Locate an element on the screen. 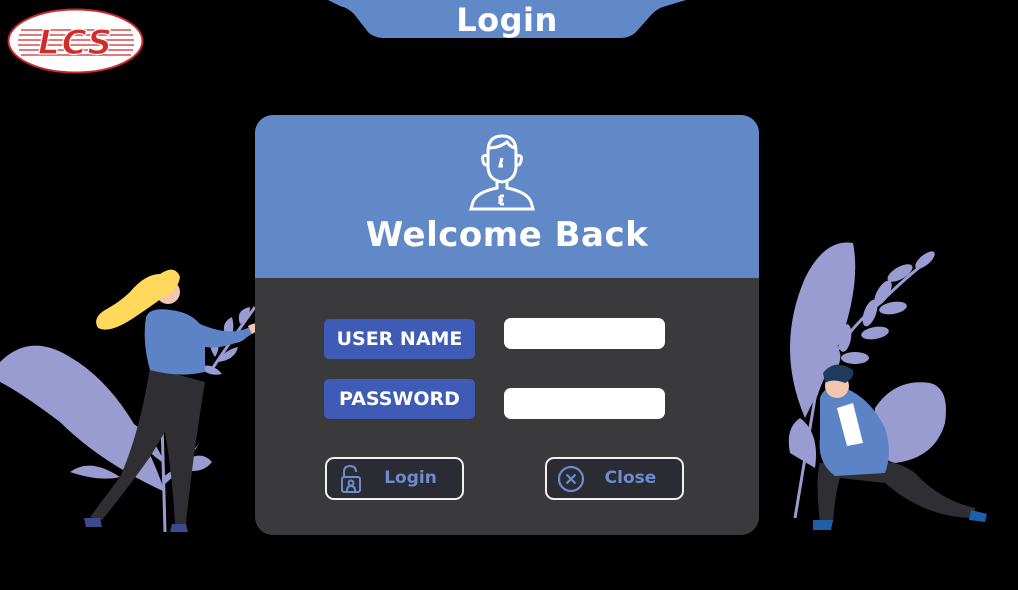 This screenshot has width=1018, height=590. welcome-heading: Welcome Back is located at coordinates (507, 235).